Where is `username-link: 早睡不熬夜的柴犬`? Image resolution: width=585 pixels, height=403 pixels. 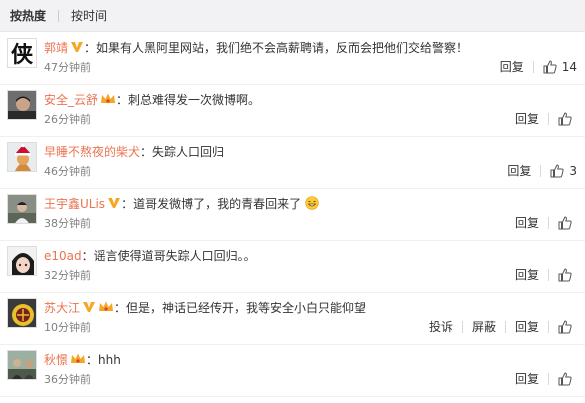
username-link: 早睡不熬夜的柴犬 is located at coordinates (92, 152).